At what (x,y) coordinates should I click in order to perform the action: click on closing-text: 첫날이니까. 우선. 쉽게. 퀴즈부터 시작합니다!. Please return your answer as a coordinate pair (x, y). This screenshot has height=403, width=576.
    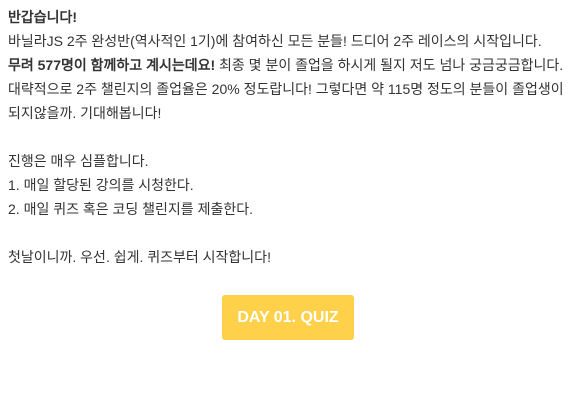
    Looking at the image, I should click on (139, 257).